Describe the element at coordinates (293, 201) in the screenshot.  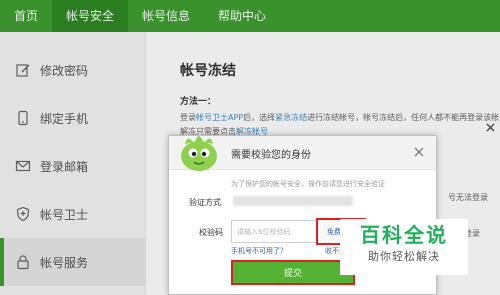
I see `masked-phone-number` at that location.